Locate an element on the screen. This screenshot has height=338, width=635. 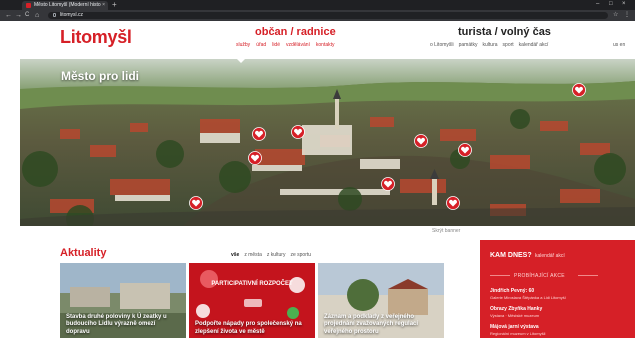
lock-icon is located at coordinates (54, 15).